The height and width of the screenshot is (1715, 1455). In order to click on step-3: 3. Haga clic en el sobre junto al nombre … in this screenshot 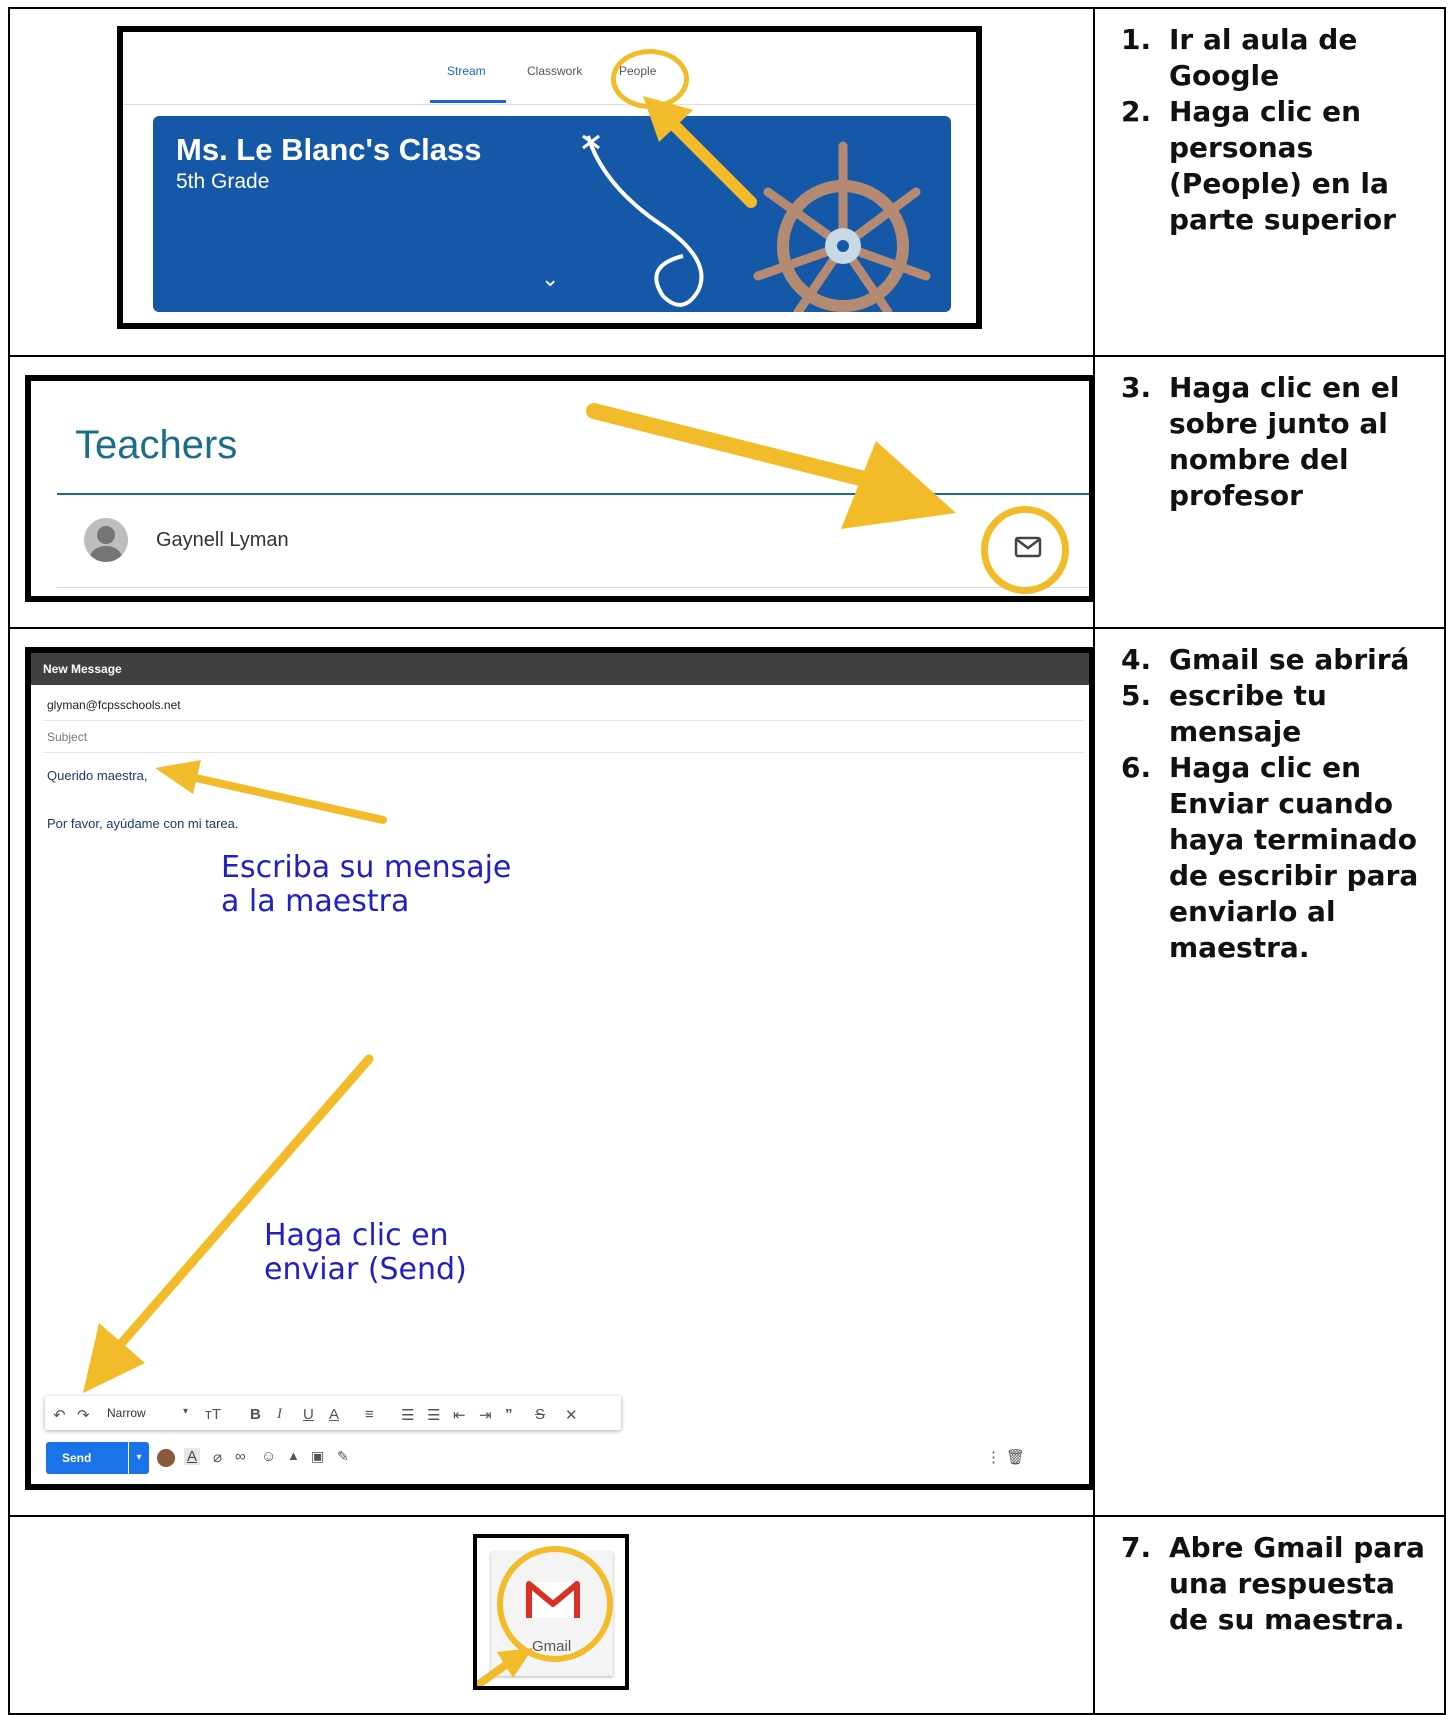, I will do `click(1260, 441)`.